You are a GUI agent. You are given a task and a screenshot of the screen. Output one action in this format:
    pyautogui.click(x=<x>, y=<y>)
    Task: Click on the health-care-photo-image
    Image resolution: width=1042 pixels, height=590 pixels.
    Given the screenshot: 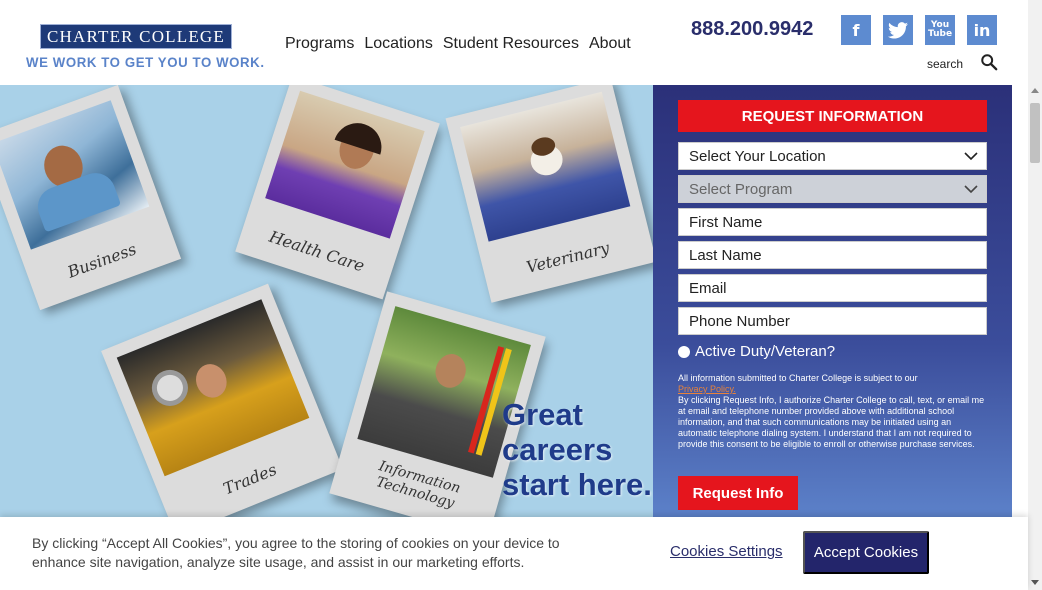 What is the action you would take?
    pyautogui.click(x=345, y=164)
    